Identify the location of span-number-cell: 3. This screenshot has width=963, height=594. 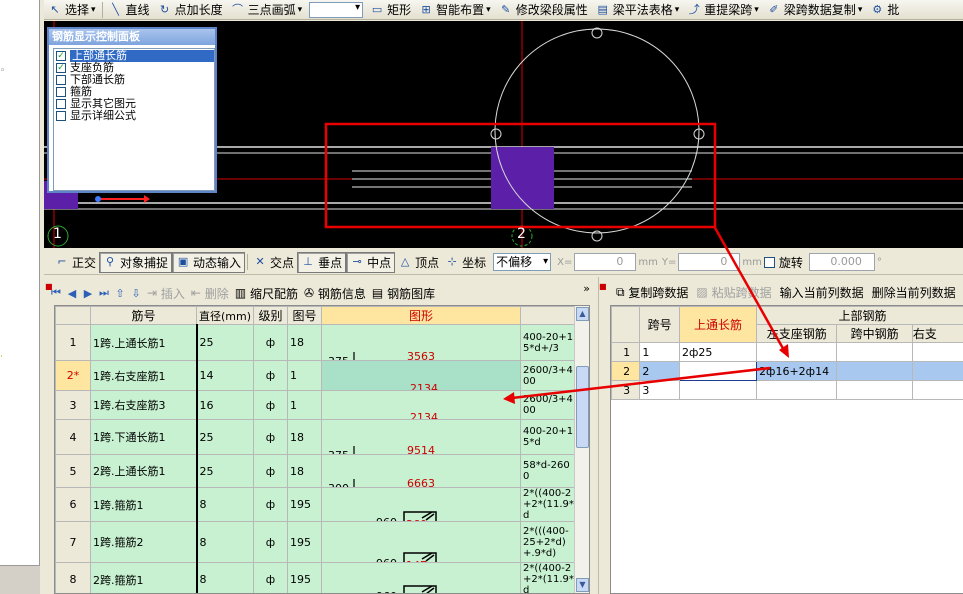
(659, 390).